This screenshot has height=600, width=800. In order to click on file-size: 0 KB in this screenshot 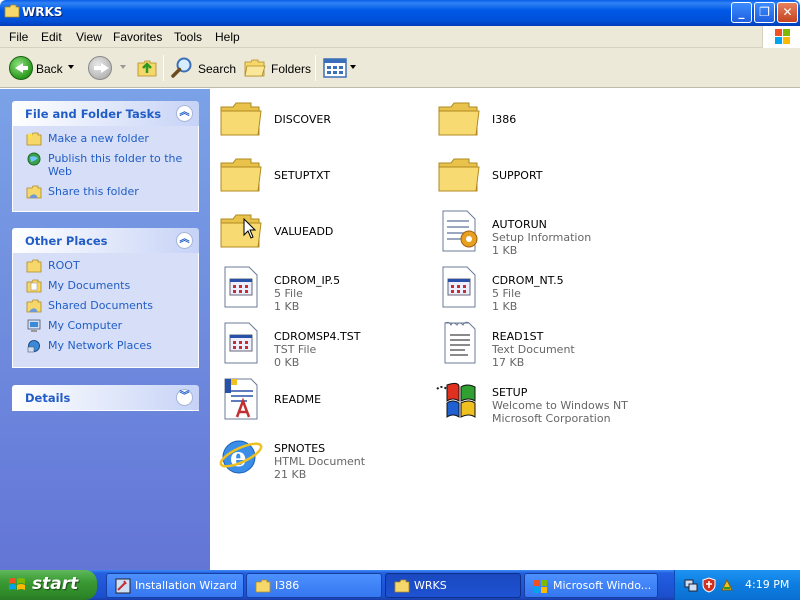, I will do `click(287, 362)`.